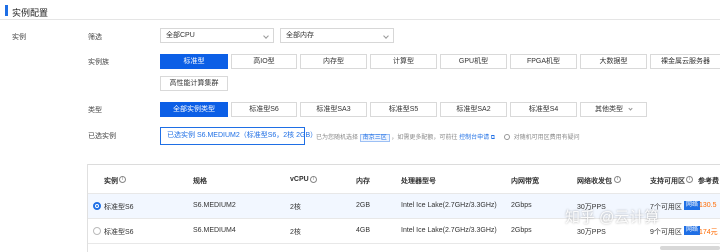  Describe the element at coordinates (214, 230) in the screenshot. I see `cell-spec: S6.MEDIUM4` at that location.